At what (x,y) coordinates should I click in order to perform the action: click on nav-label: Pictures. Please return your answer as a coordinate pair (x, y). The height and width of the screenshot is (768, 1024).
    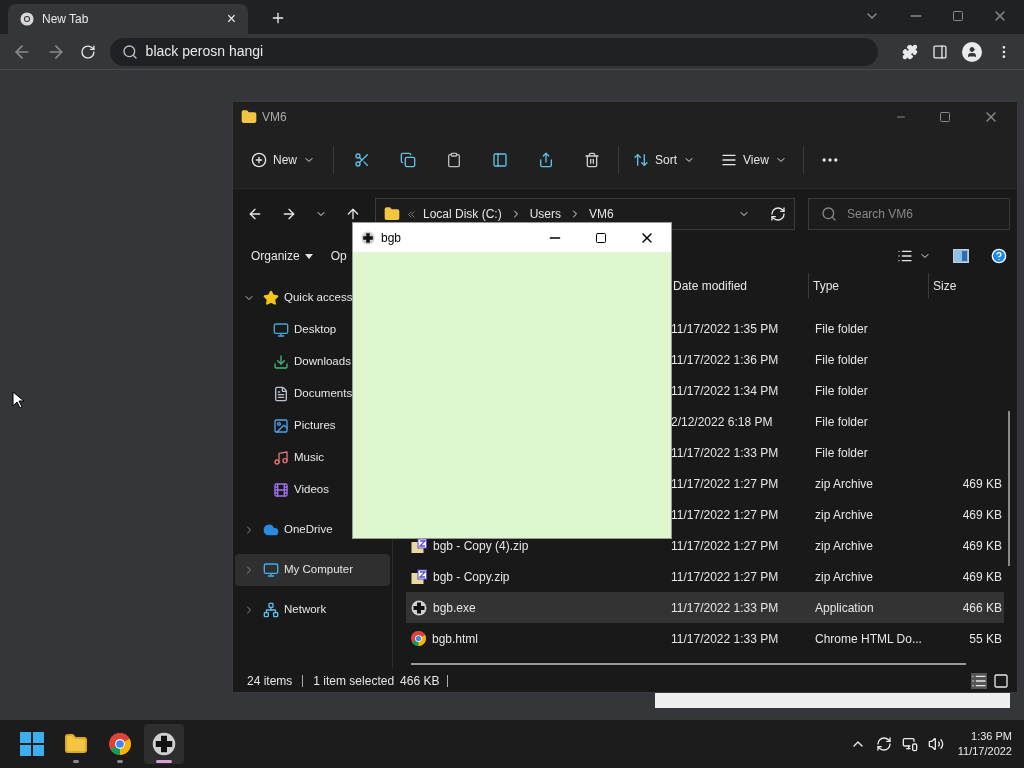
    Looking at the image, I should click on (315, 426).